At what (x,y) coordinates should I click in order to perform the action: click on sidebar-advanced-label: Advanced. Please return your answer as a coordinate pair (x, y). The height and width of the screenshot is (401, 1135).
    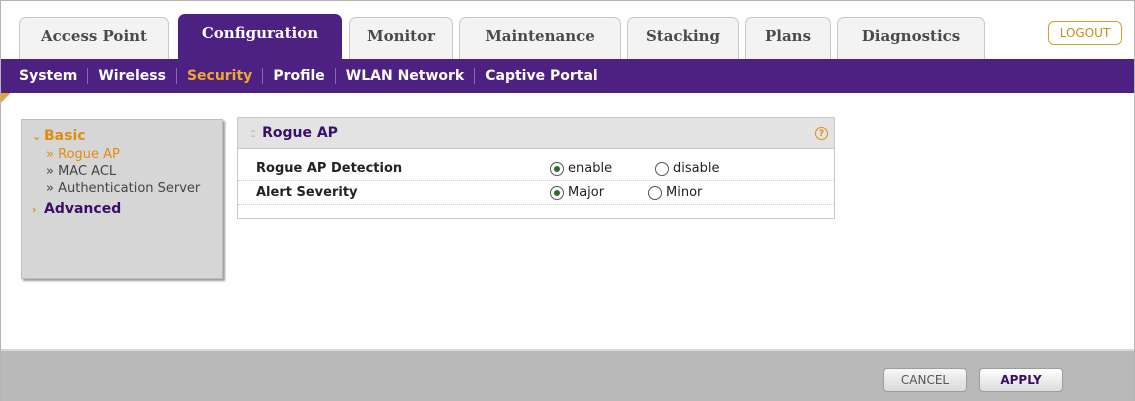
    Looking at the image, I should click on (83, 209).